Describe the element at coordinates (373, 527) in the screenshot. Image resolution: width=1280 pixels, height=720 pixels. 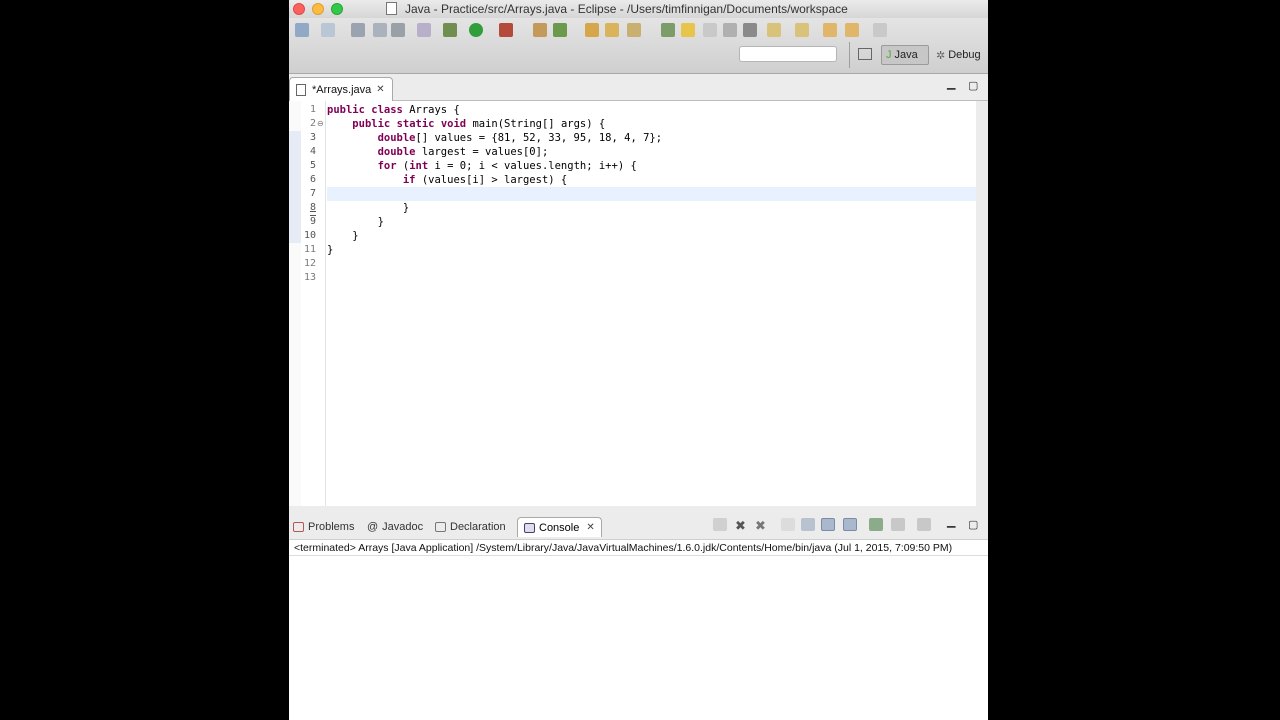
I see `javadoc-icon: @` at that location.